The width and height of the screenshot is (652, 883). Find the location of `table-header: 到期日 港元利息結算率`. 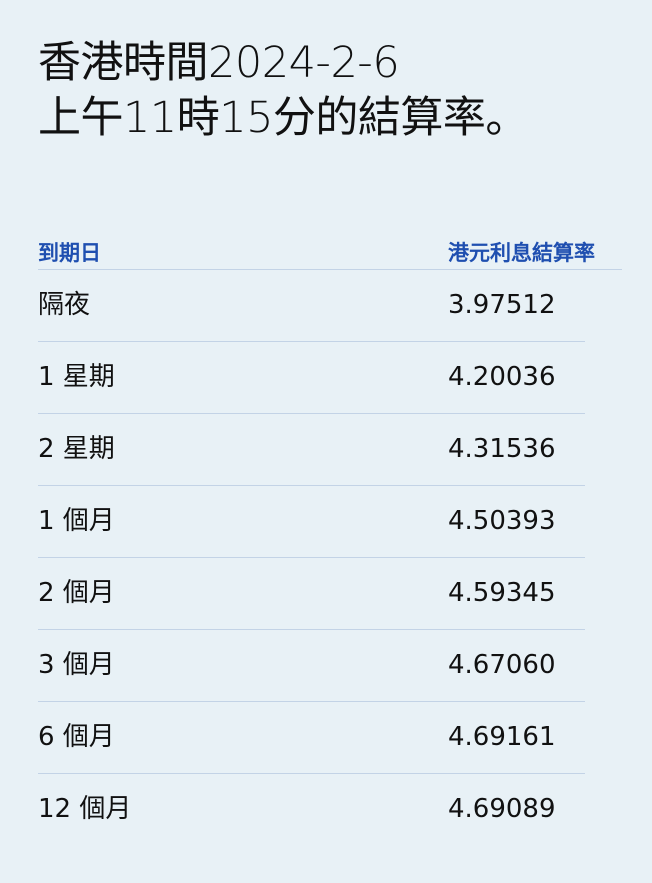

table-header: 到期日 港元利息結算率 is located at coordinates (330, 251).